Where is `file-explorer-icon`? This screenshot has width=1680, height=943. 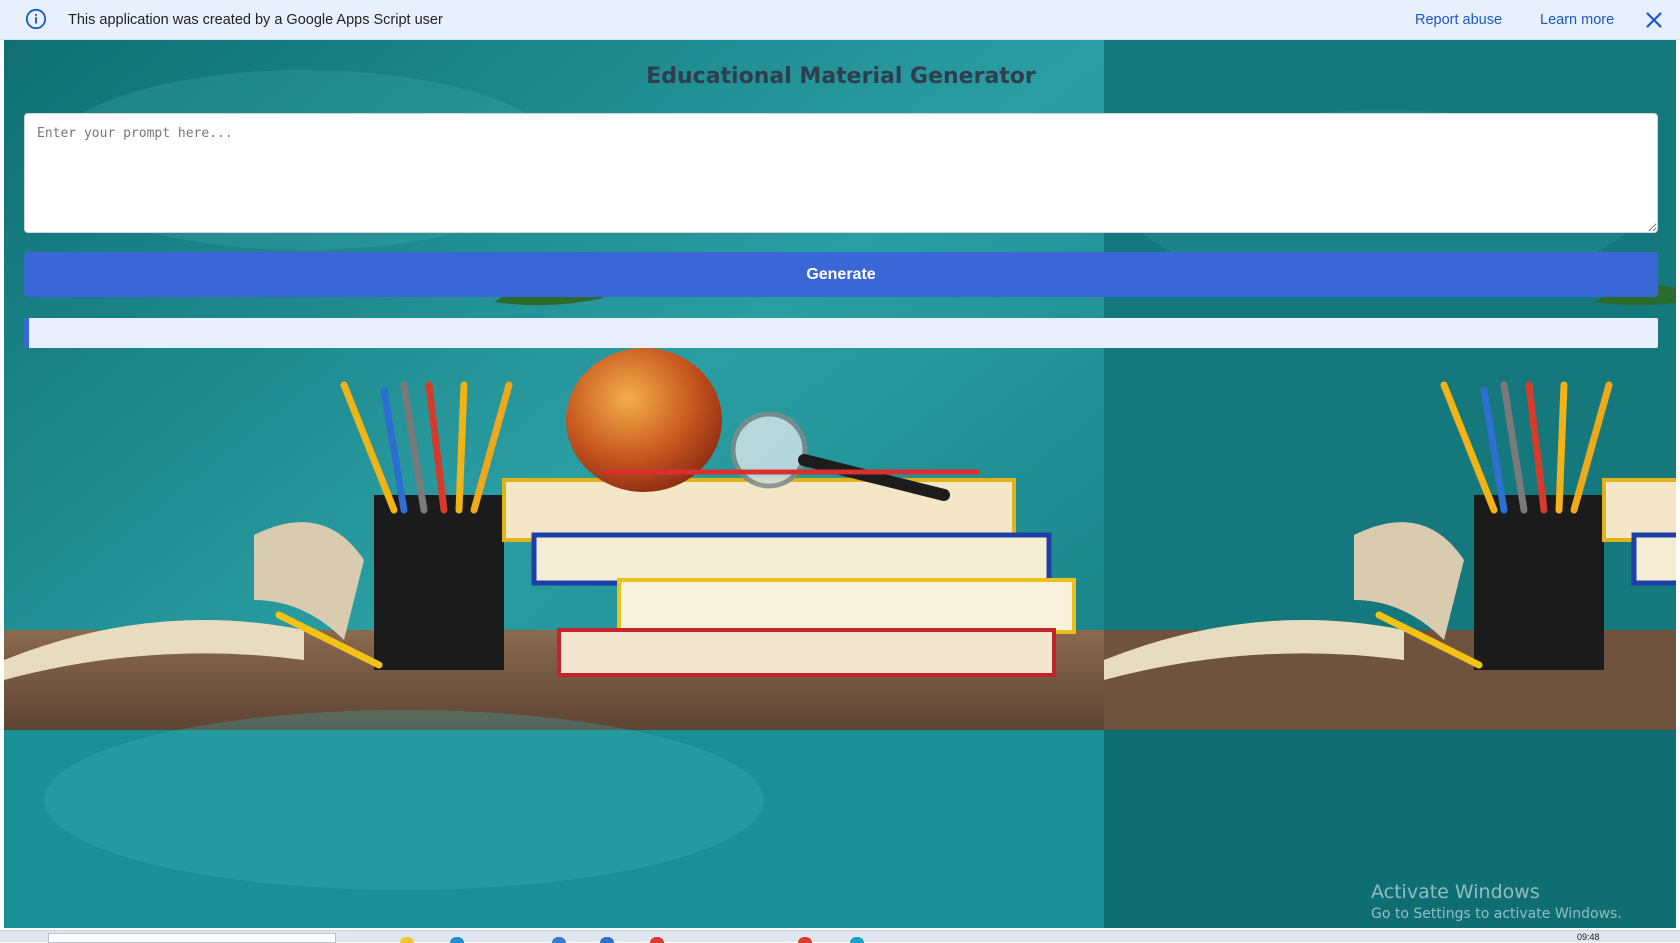
file-explorer-icon is located at coordinates (407, 940).